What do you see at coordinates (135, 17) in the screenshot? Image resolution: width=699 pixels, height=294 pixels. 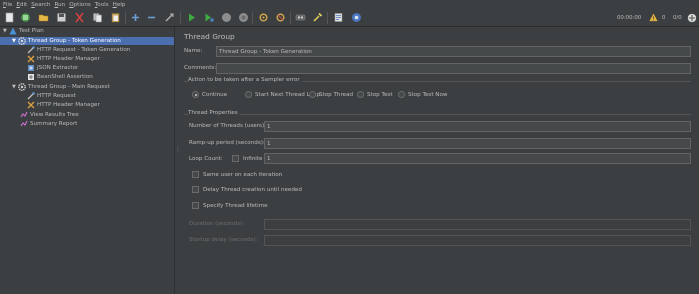 I see `expand-icon` at bounding box center [135, 17].